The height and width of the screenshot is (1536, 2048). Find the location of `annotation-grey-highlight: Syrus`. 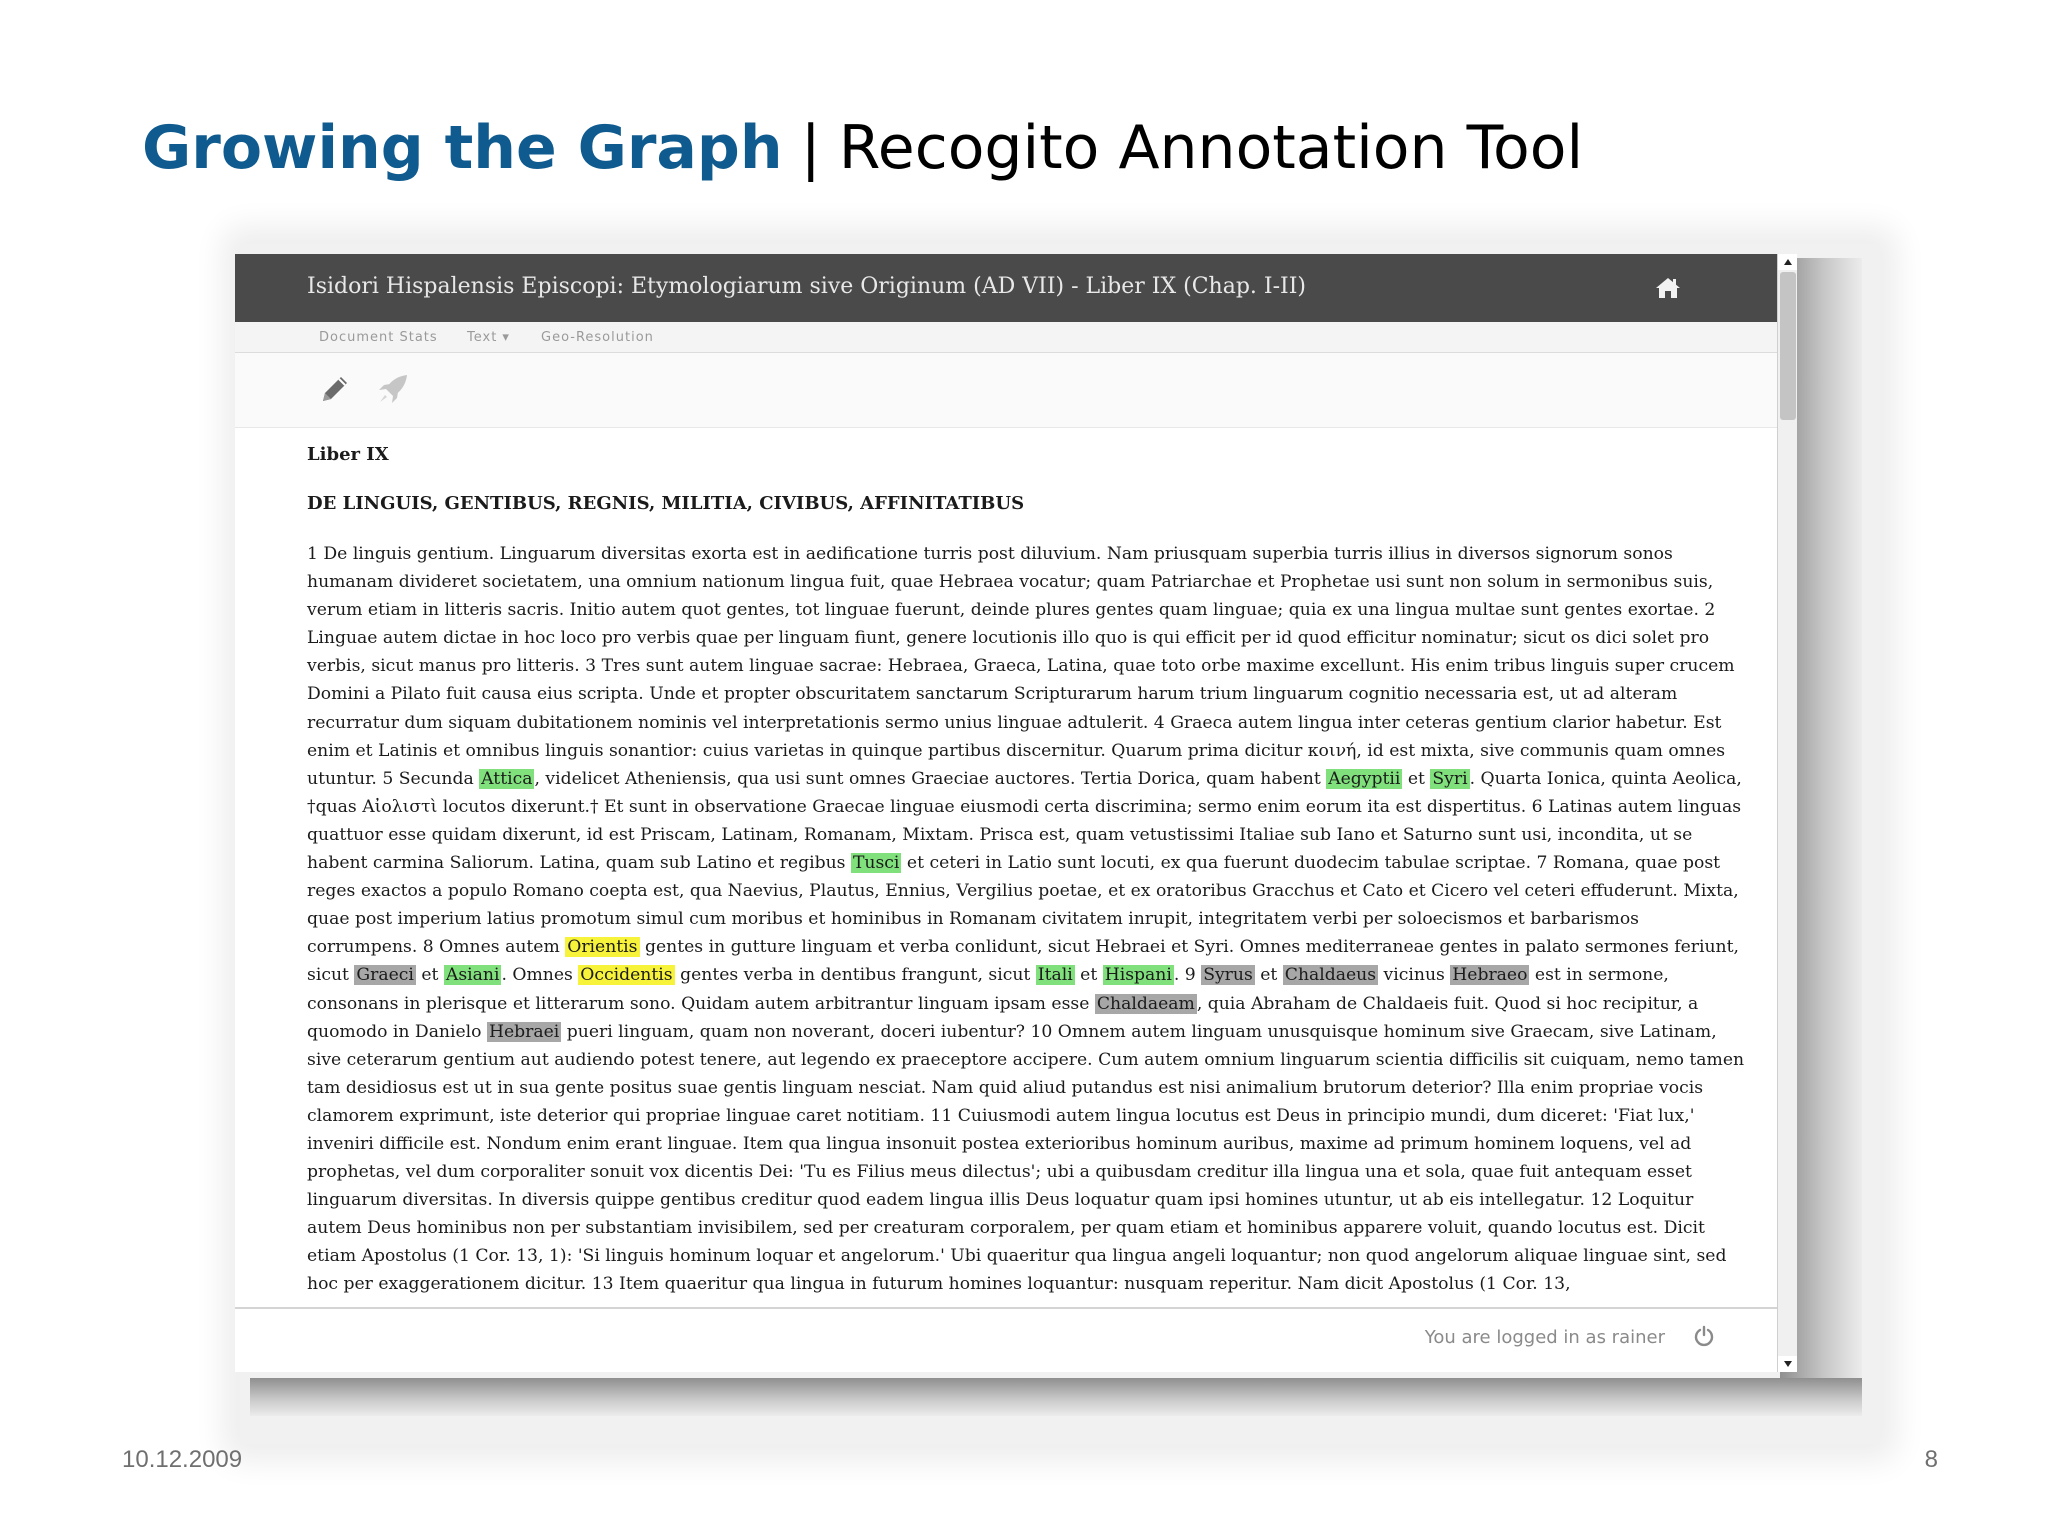

annotation-grey-highlight: Syrus is located at coordinates (1228, 975).